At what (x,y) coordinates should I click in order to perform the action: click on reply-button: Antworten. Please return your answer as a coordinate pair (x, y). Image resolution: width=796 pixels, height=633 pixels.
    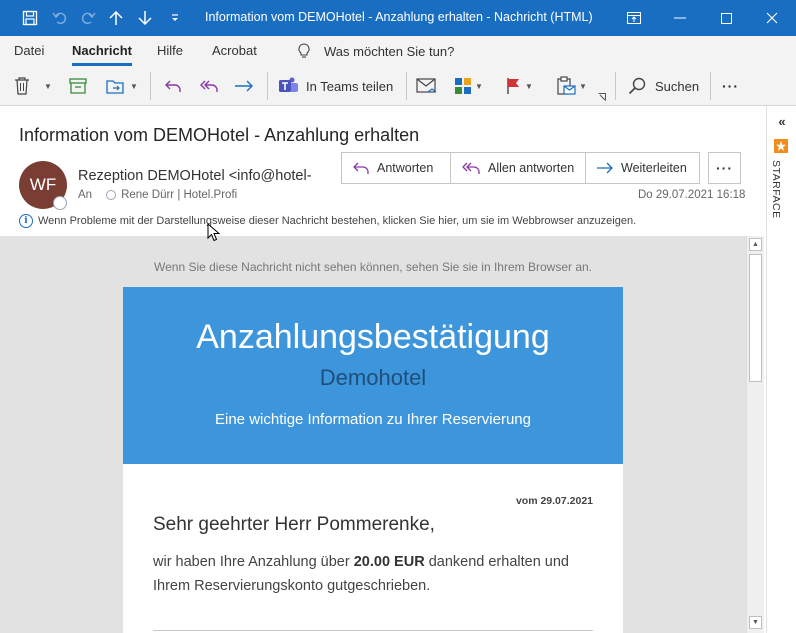
    Looking at the image, I should click on (396, 168).